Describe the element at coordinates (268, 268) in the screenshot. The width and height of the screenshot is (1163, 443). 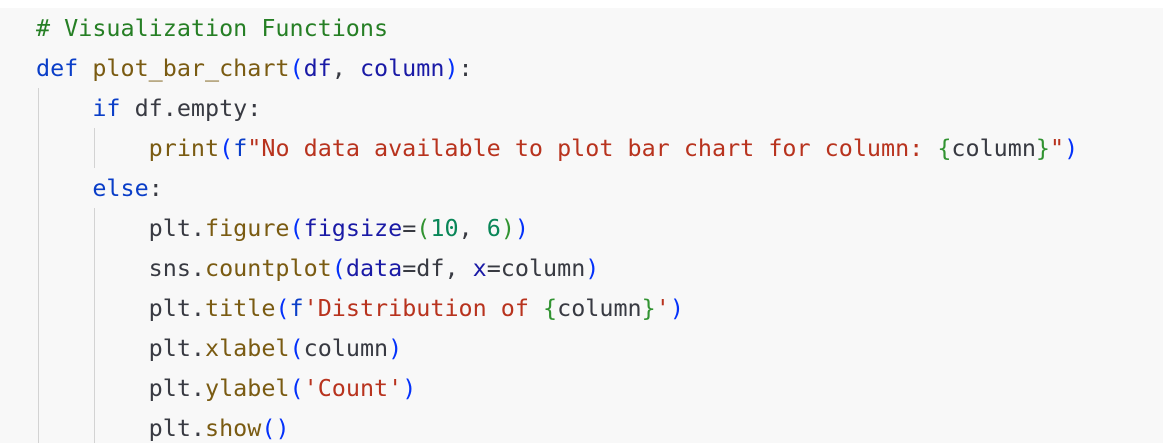
I see `code-token: countplot` at that location.